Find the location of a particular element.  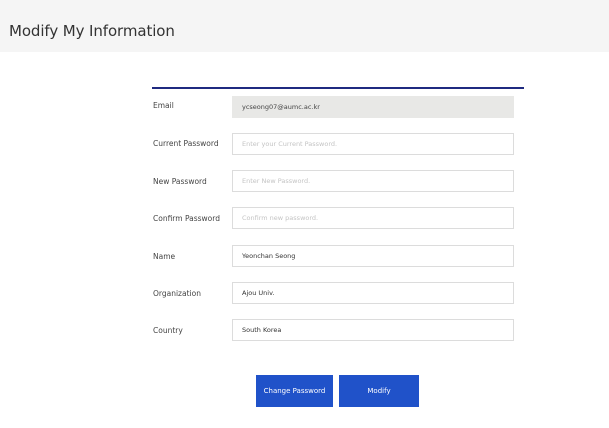

email-field is located at coordinates (373, 107).